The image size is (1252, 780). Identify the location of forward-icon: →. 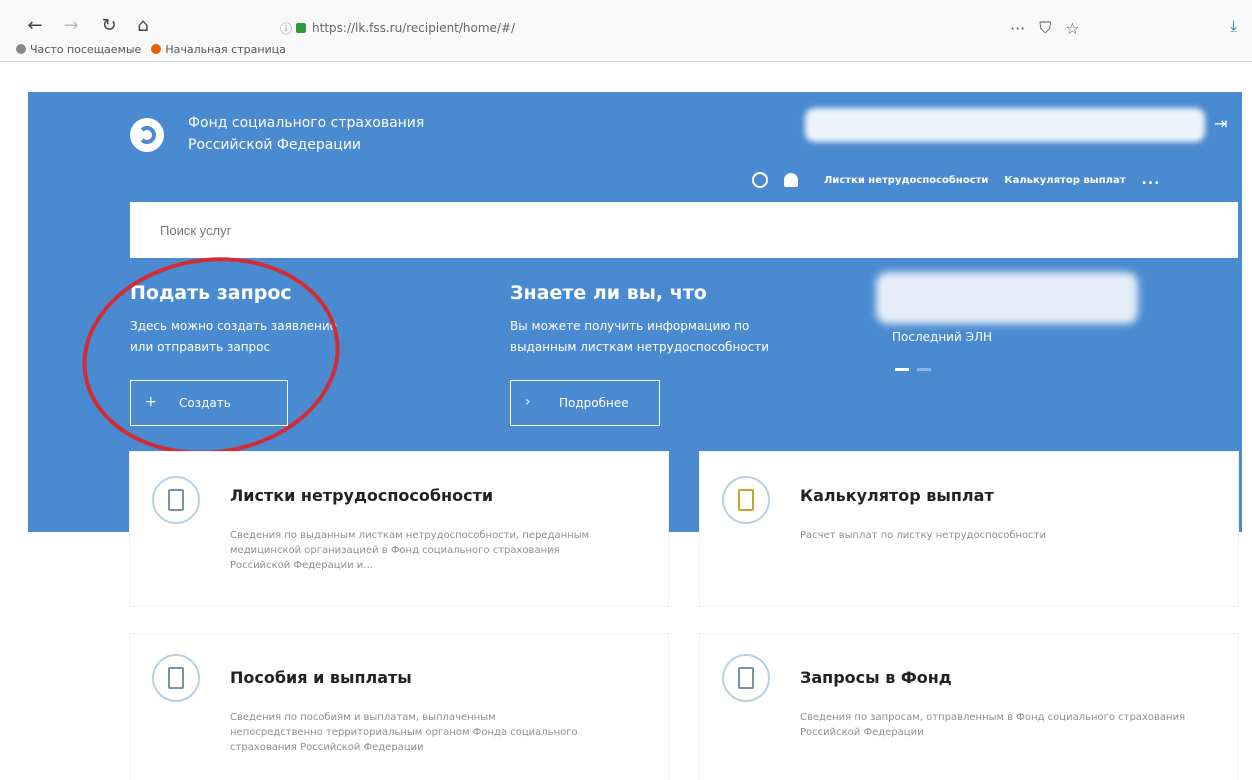
(71, 25).